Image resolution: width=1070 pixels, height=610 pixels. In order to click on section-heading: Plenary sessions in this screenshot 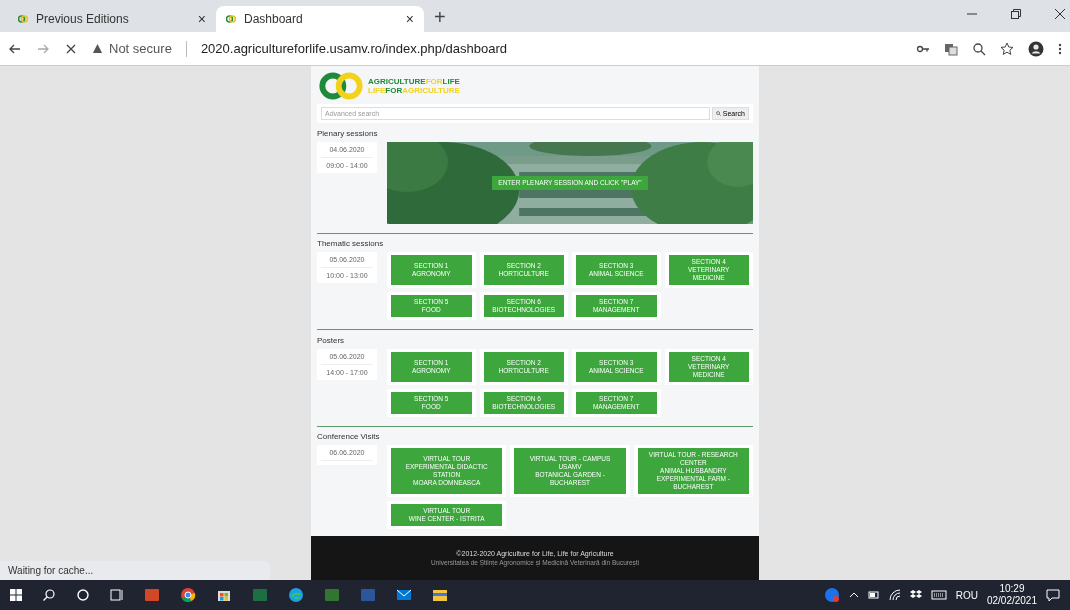, I will do `click(347, 133)`.